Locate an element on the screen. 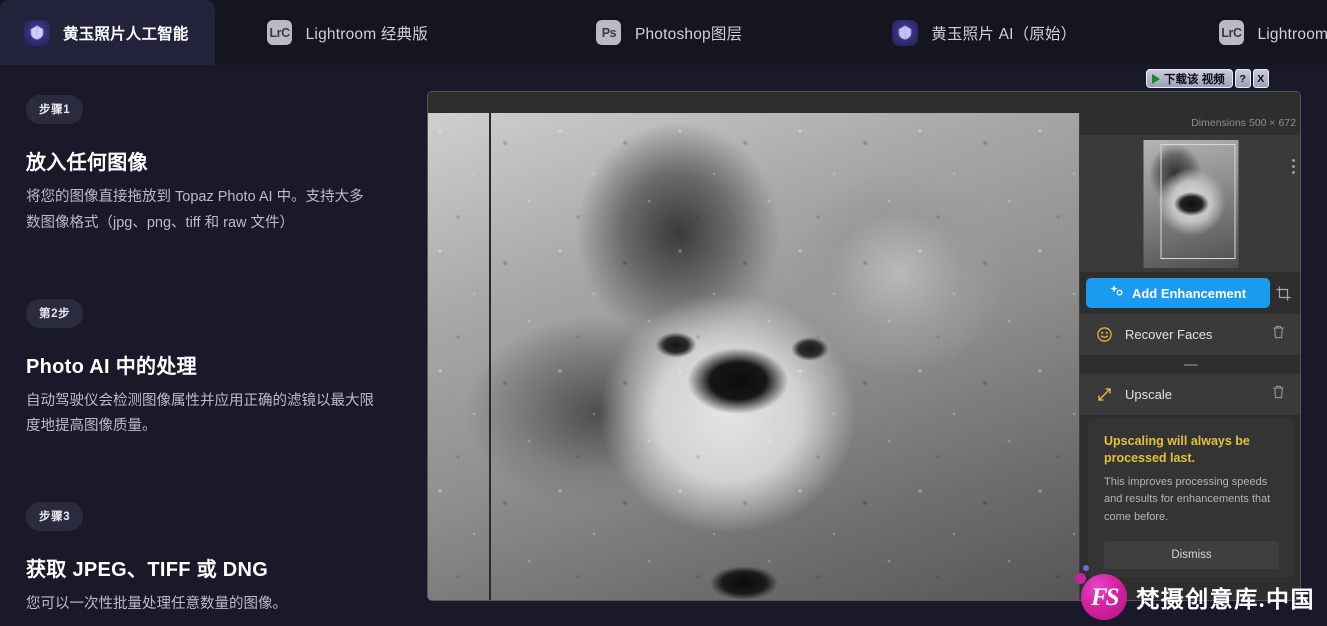 This screenshot has width=1327, height=626. download-bar-close-button: X is located at coordinates (1260, 78).